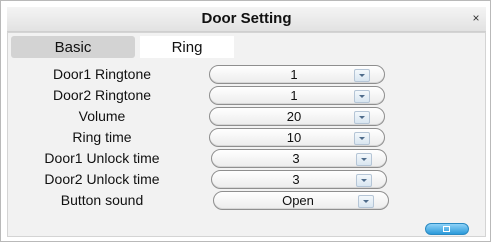 The width and height of the screenshot is (491, 242). I want to click on door1-unlock-time-select: 3, so click(299, 158).